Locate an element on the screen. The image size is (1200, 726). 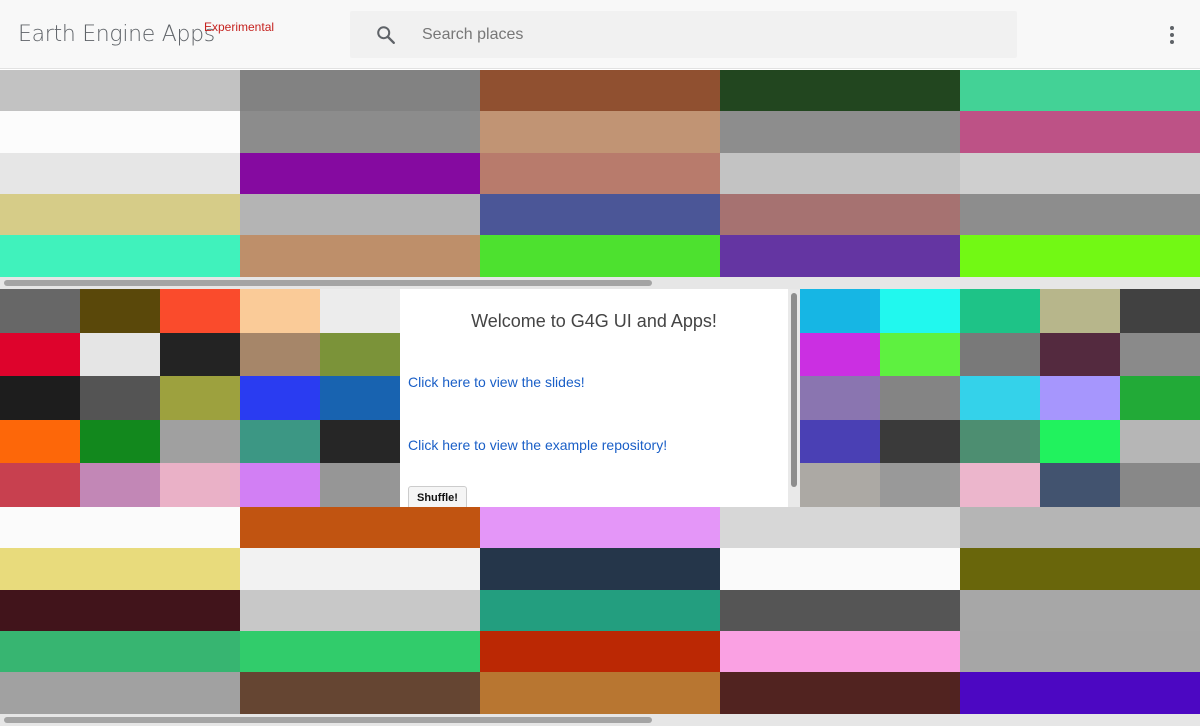
app-title: Earth Engine Apps is located at coordinates (116, 34).